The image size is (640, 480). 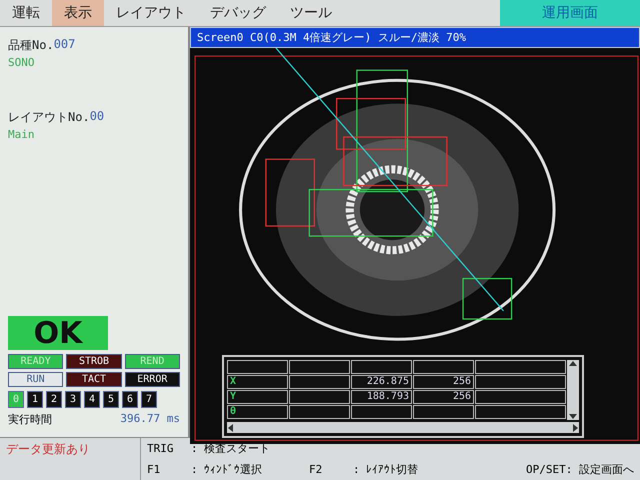 I want to click on scroll-right-icon, so click(x=576, y=428).